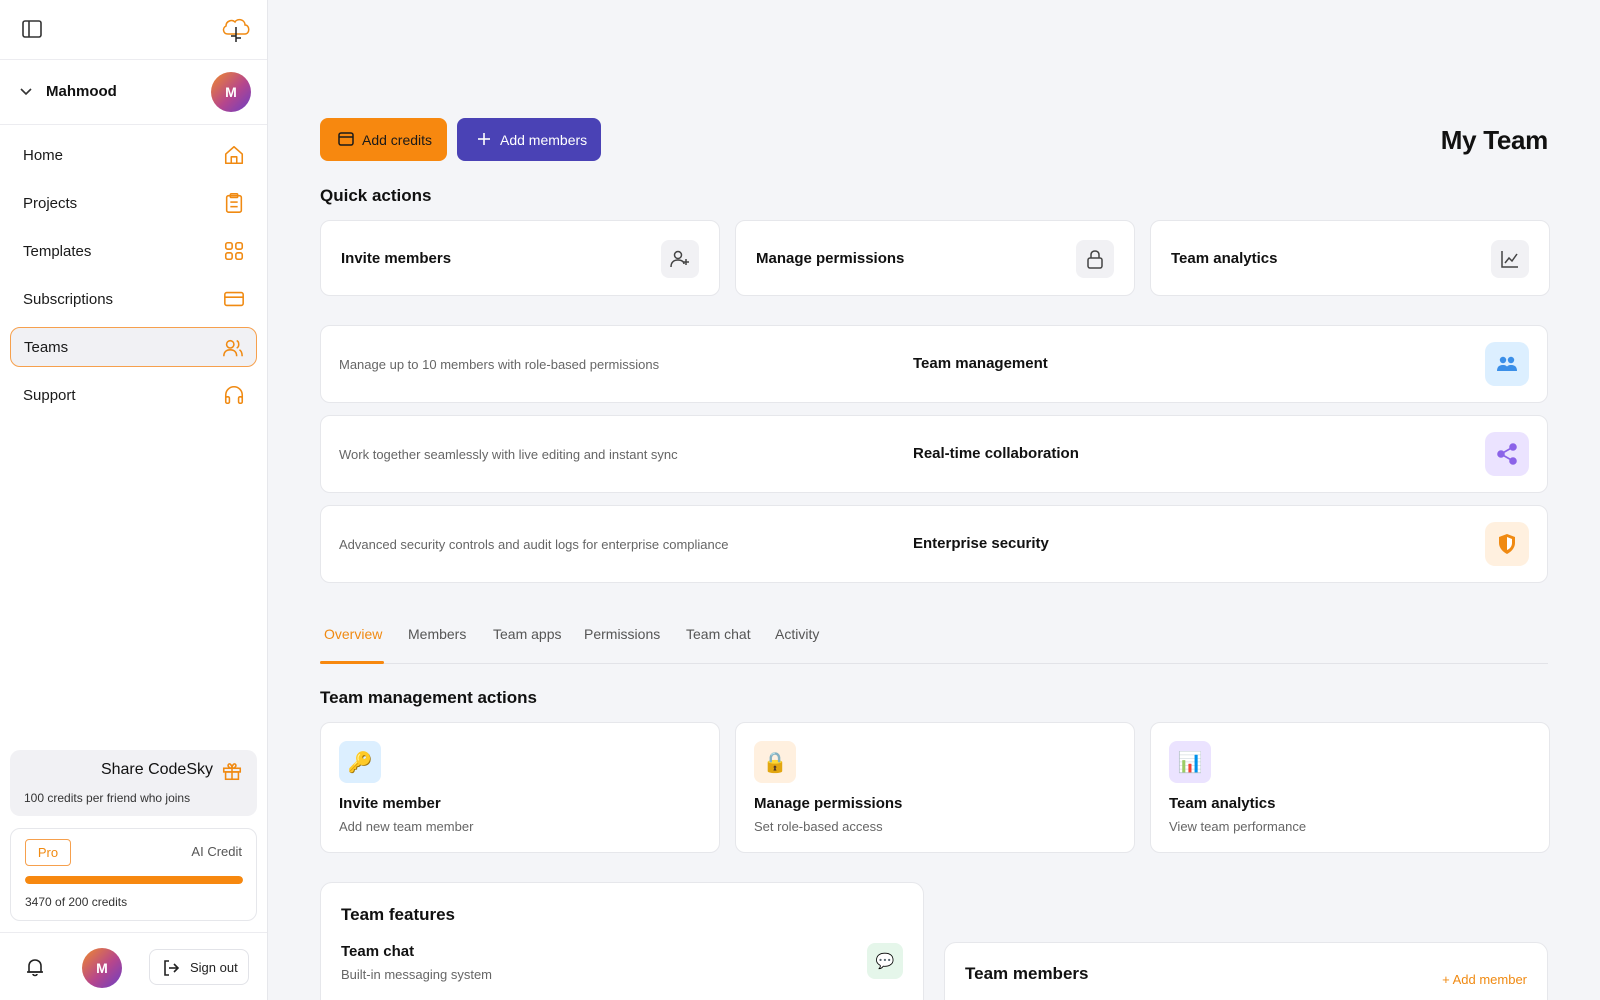  I want to click on tab-activity: Activity, so click(797, 634).